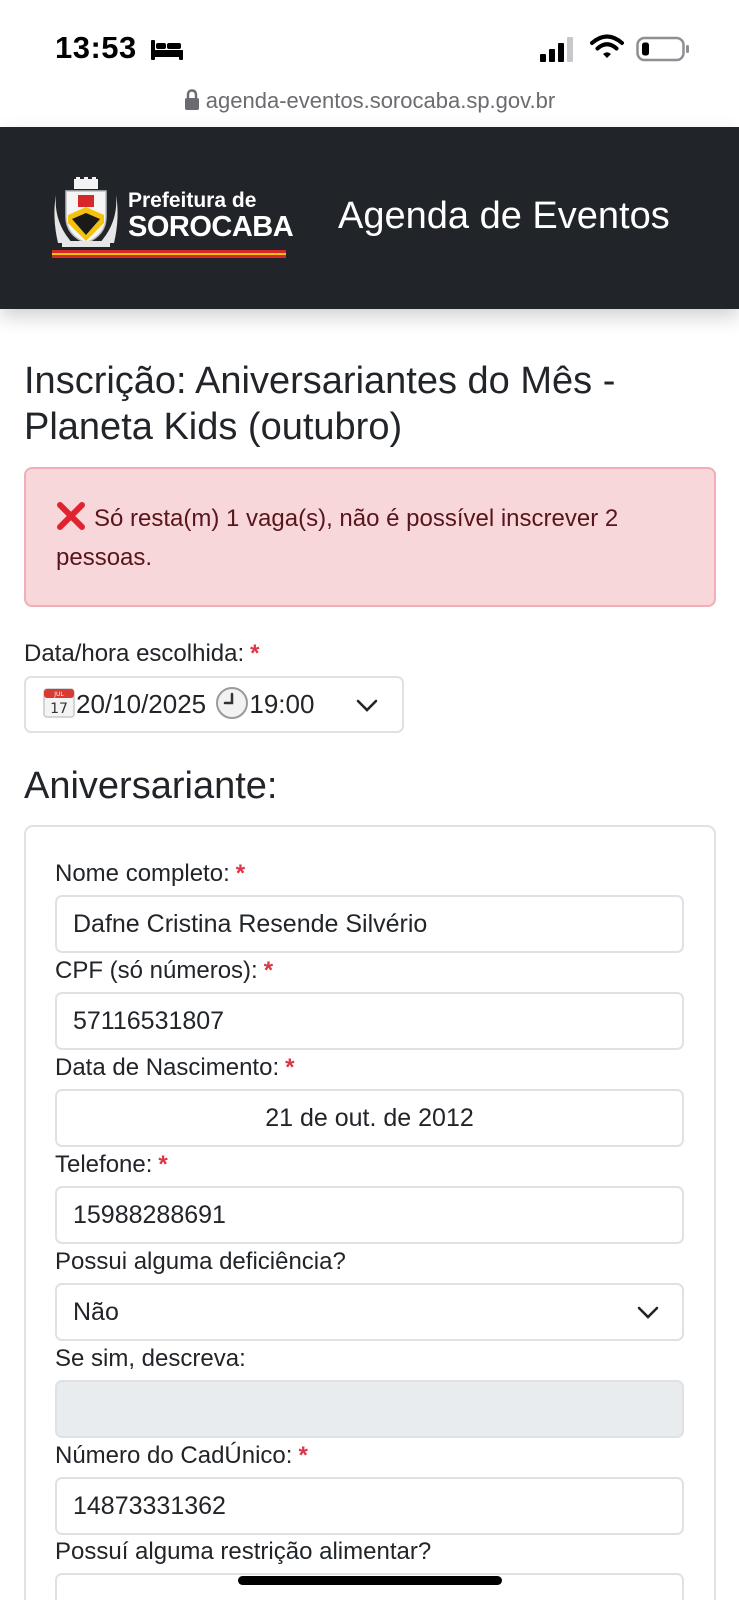  What do you see at coordinates (156, 970) in the screenshot?
I see `cpf-label-text: CPF (só números):` at bounding box center [156, 970].